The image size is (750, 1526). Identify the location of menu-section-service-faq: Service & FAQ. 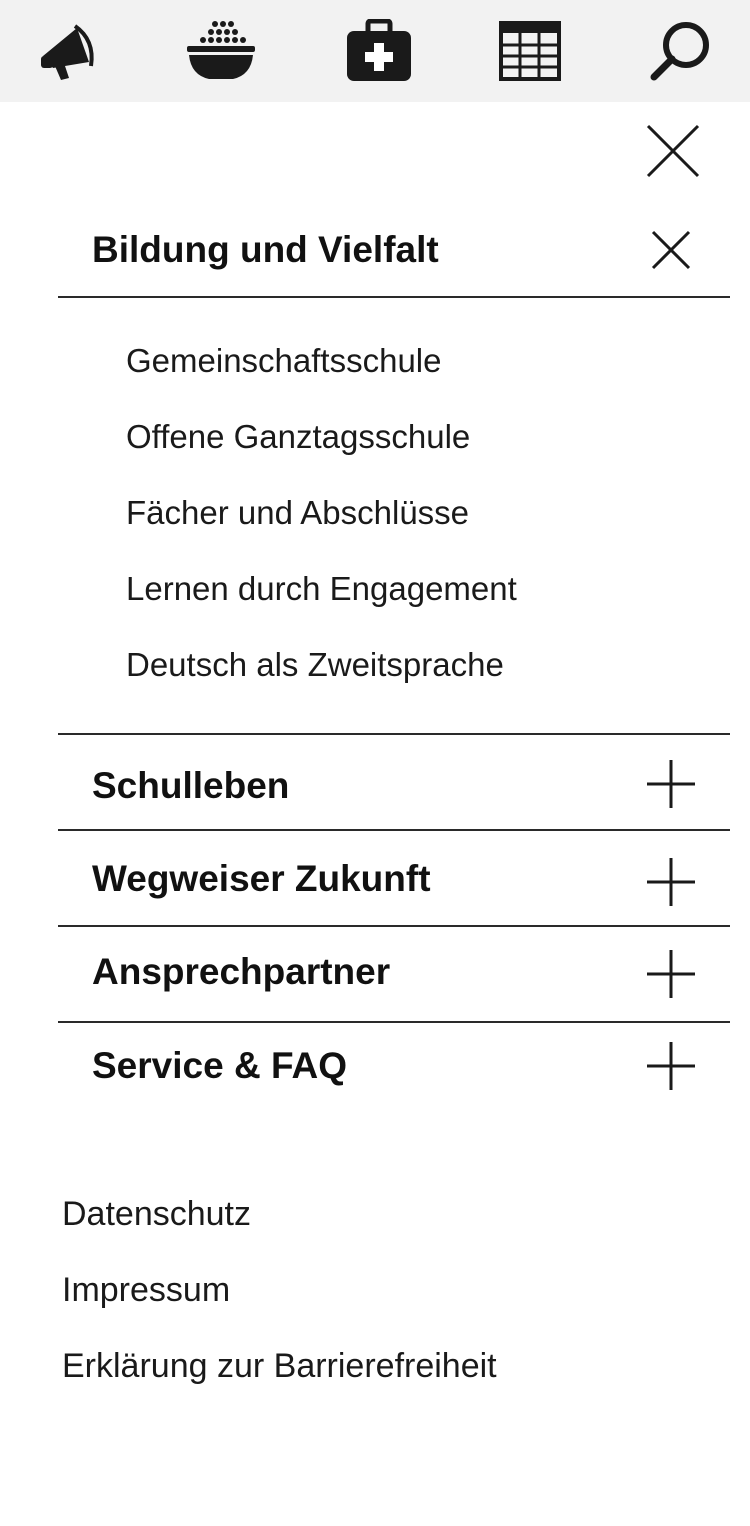
(394, 1070).